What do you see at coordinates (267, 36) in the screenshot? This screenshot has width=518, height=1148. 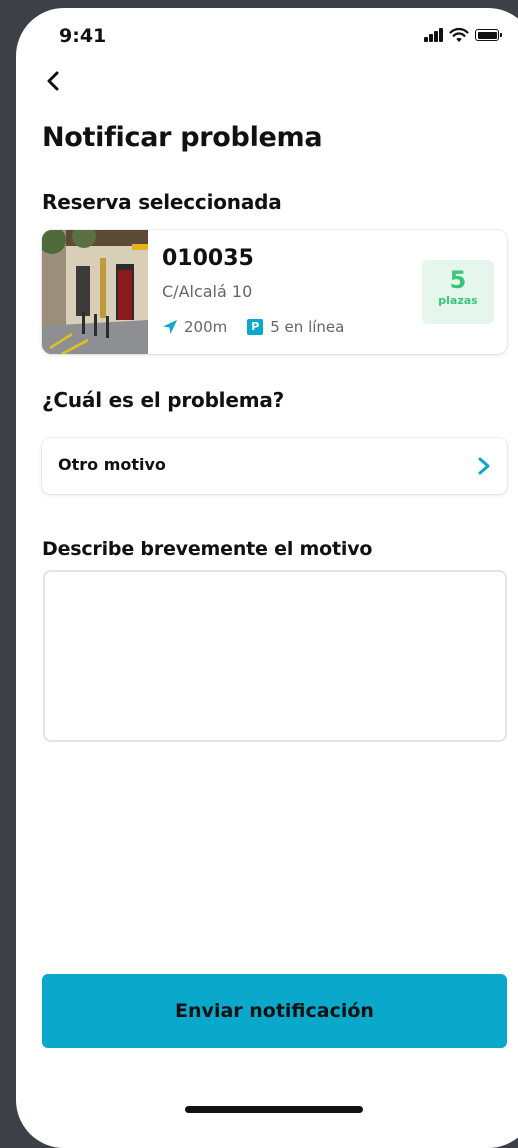 I see `status-bar: 9:41` at bounding box center [267, 36].